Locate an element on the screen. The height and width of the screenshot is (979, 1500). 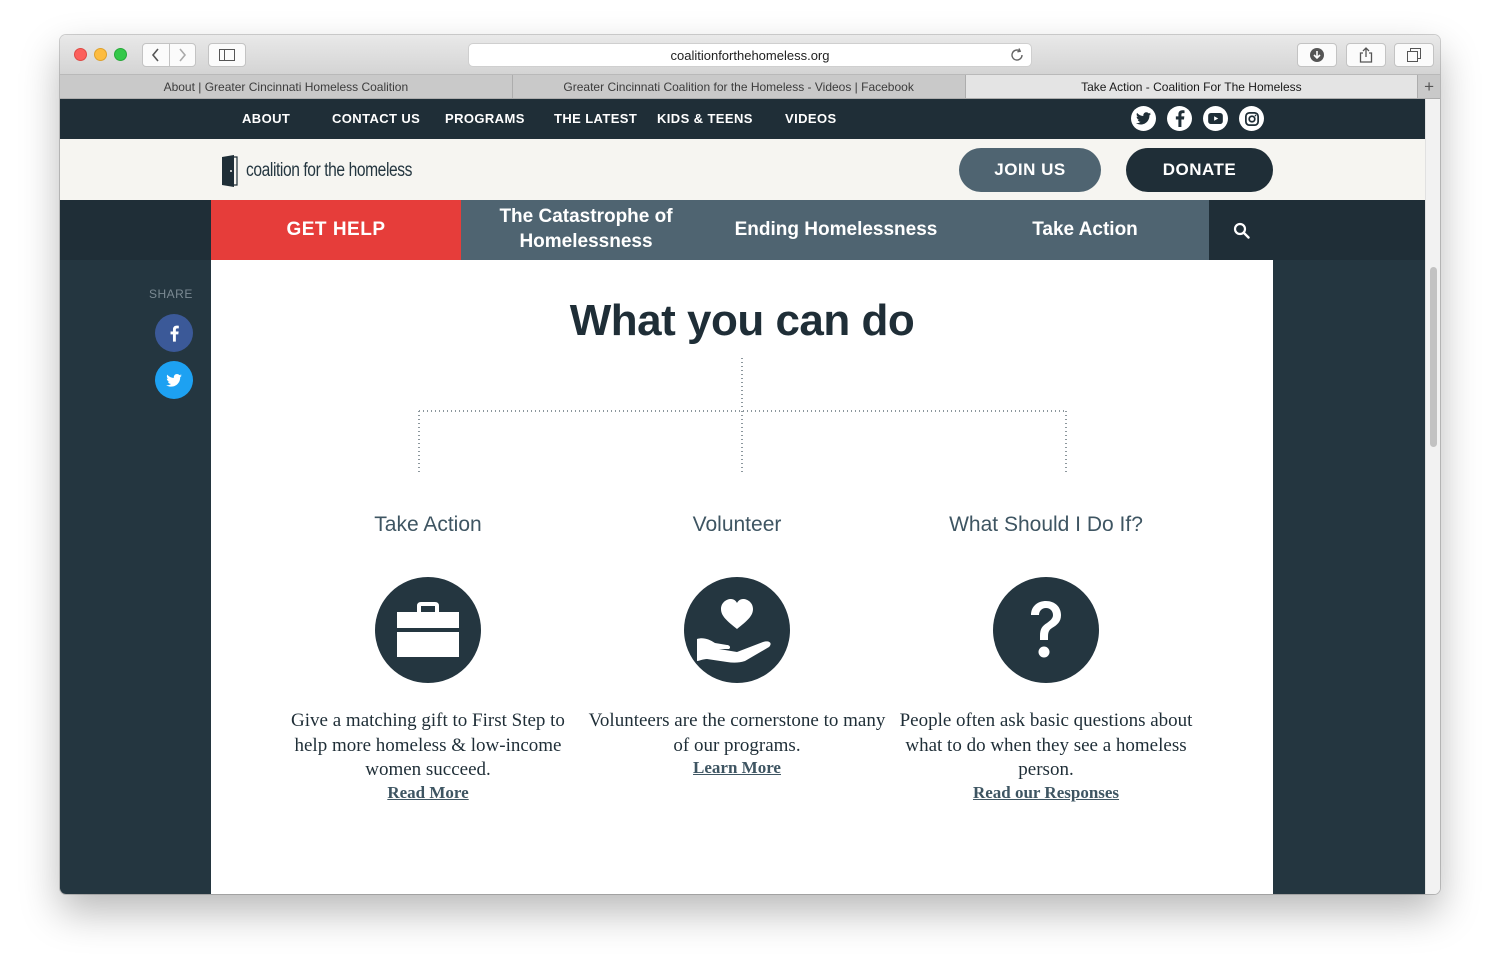
card-title: Take Action is located at coordinates (428, 524).